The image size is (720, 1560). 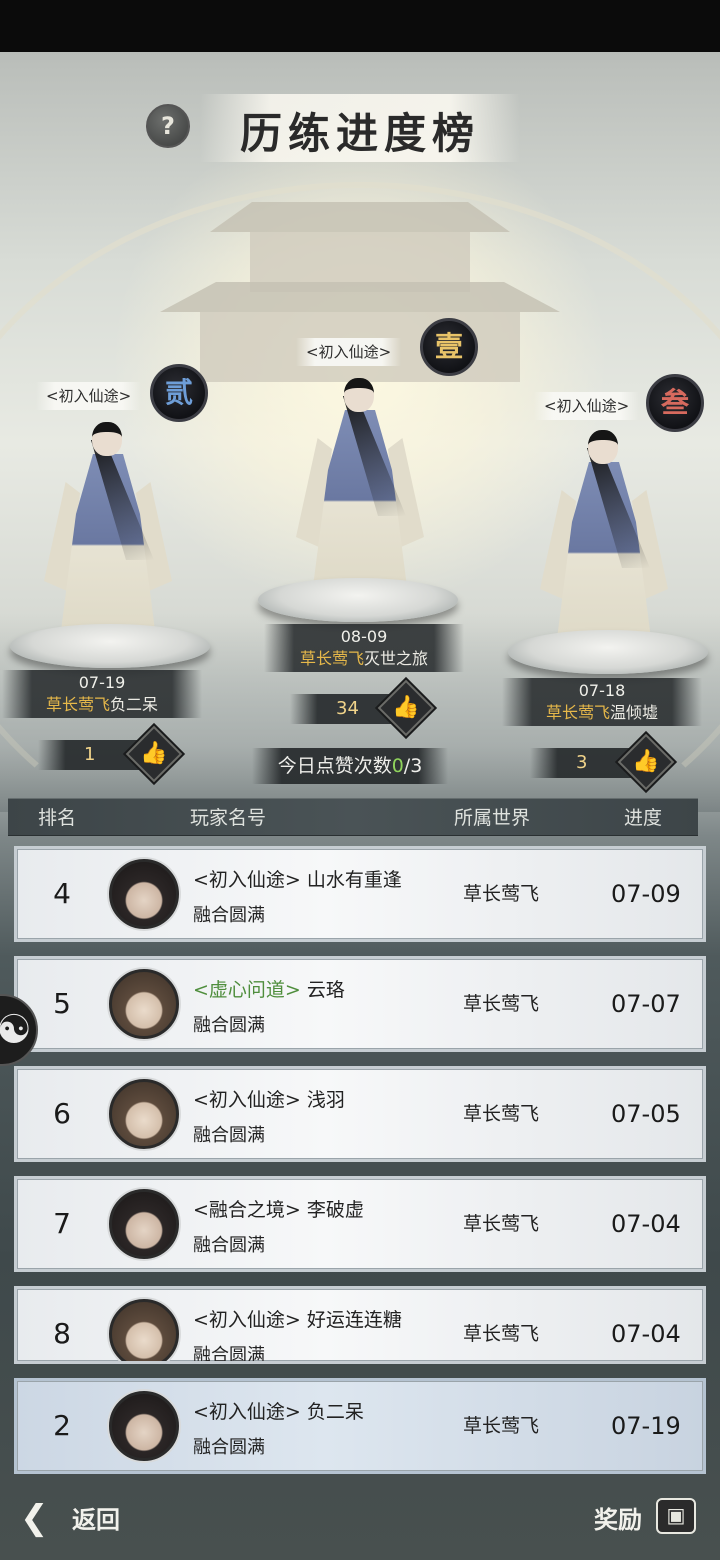 I want to click on likes-today-used: 0, so click(x=397, y=766).